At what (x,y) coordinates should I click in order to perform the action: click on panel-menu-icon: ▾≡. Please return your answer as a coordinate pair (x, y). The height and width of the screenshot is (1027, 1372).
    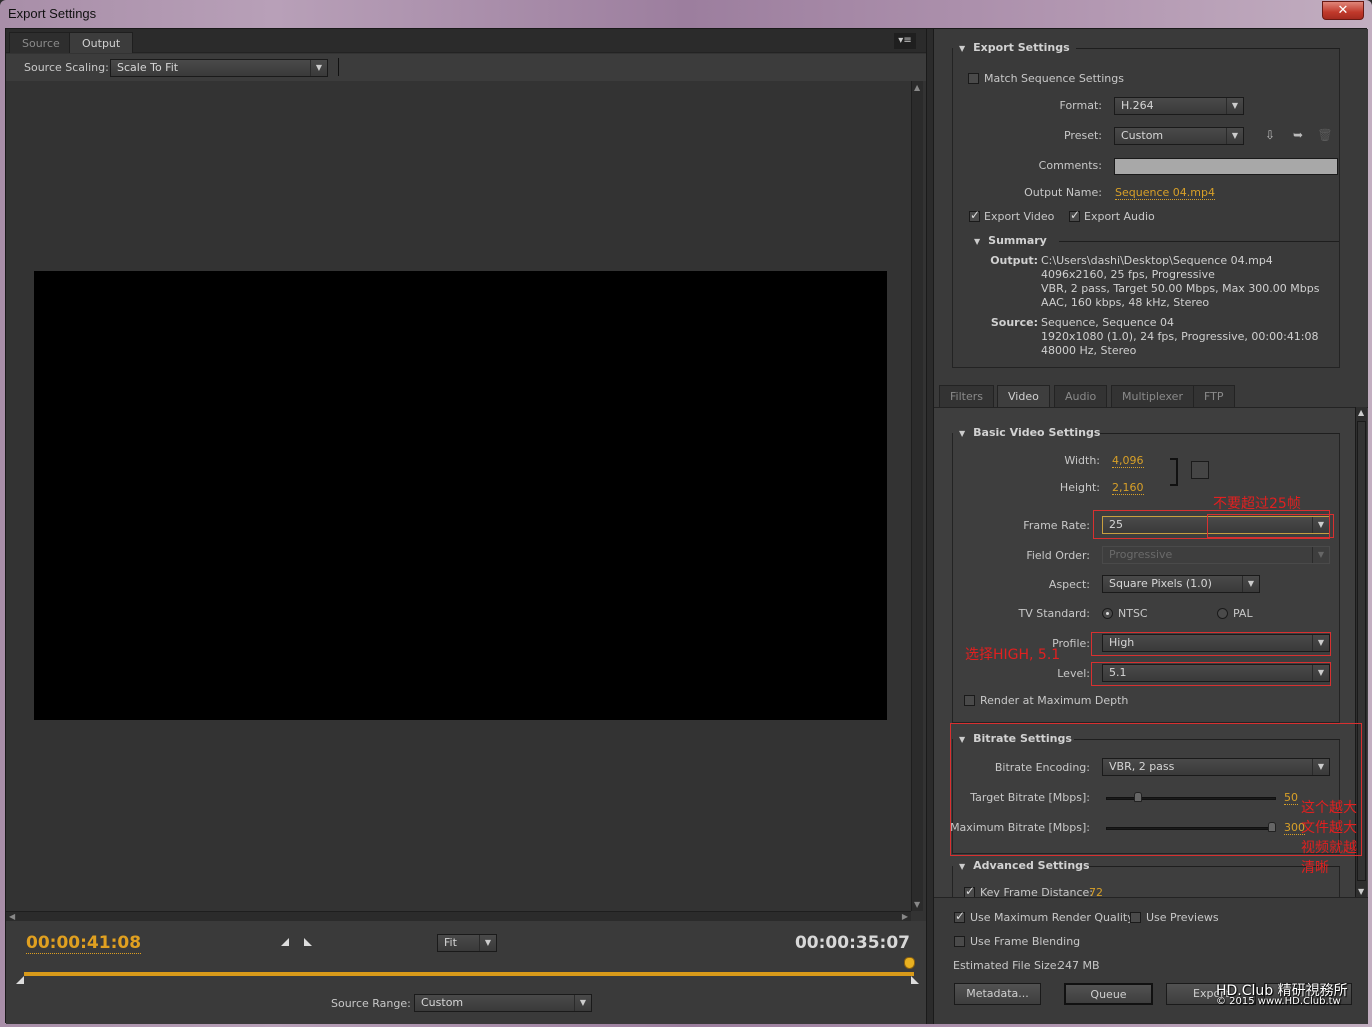
    Looking at the image, I should click on (905, 40).